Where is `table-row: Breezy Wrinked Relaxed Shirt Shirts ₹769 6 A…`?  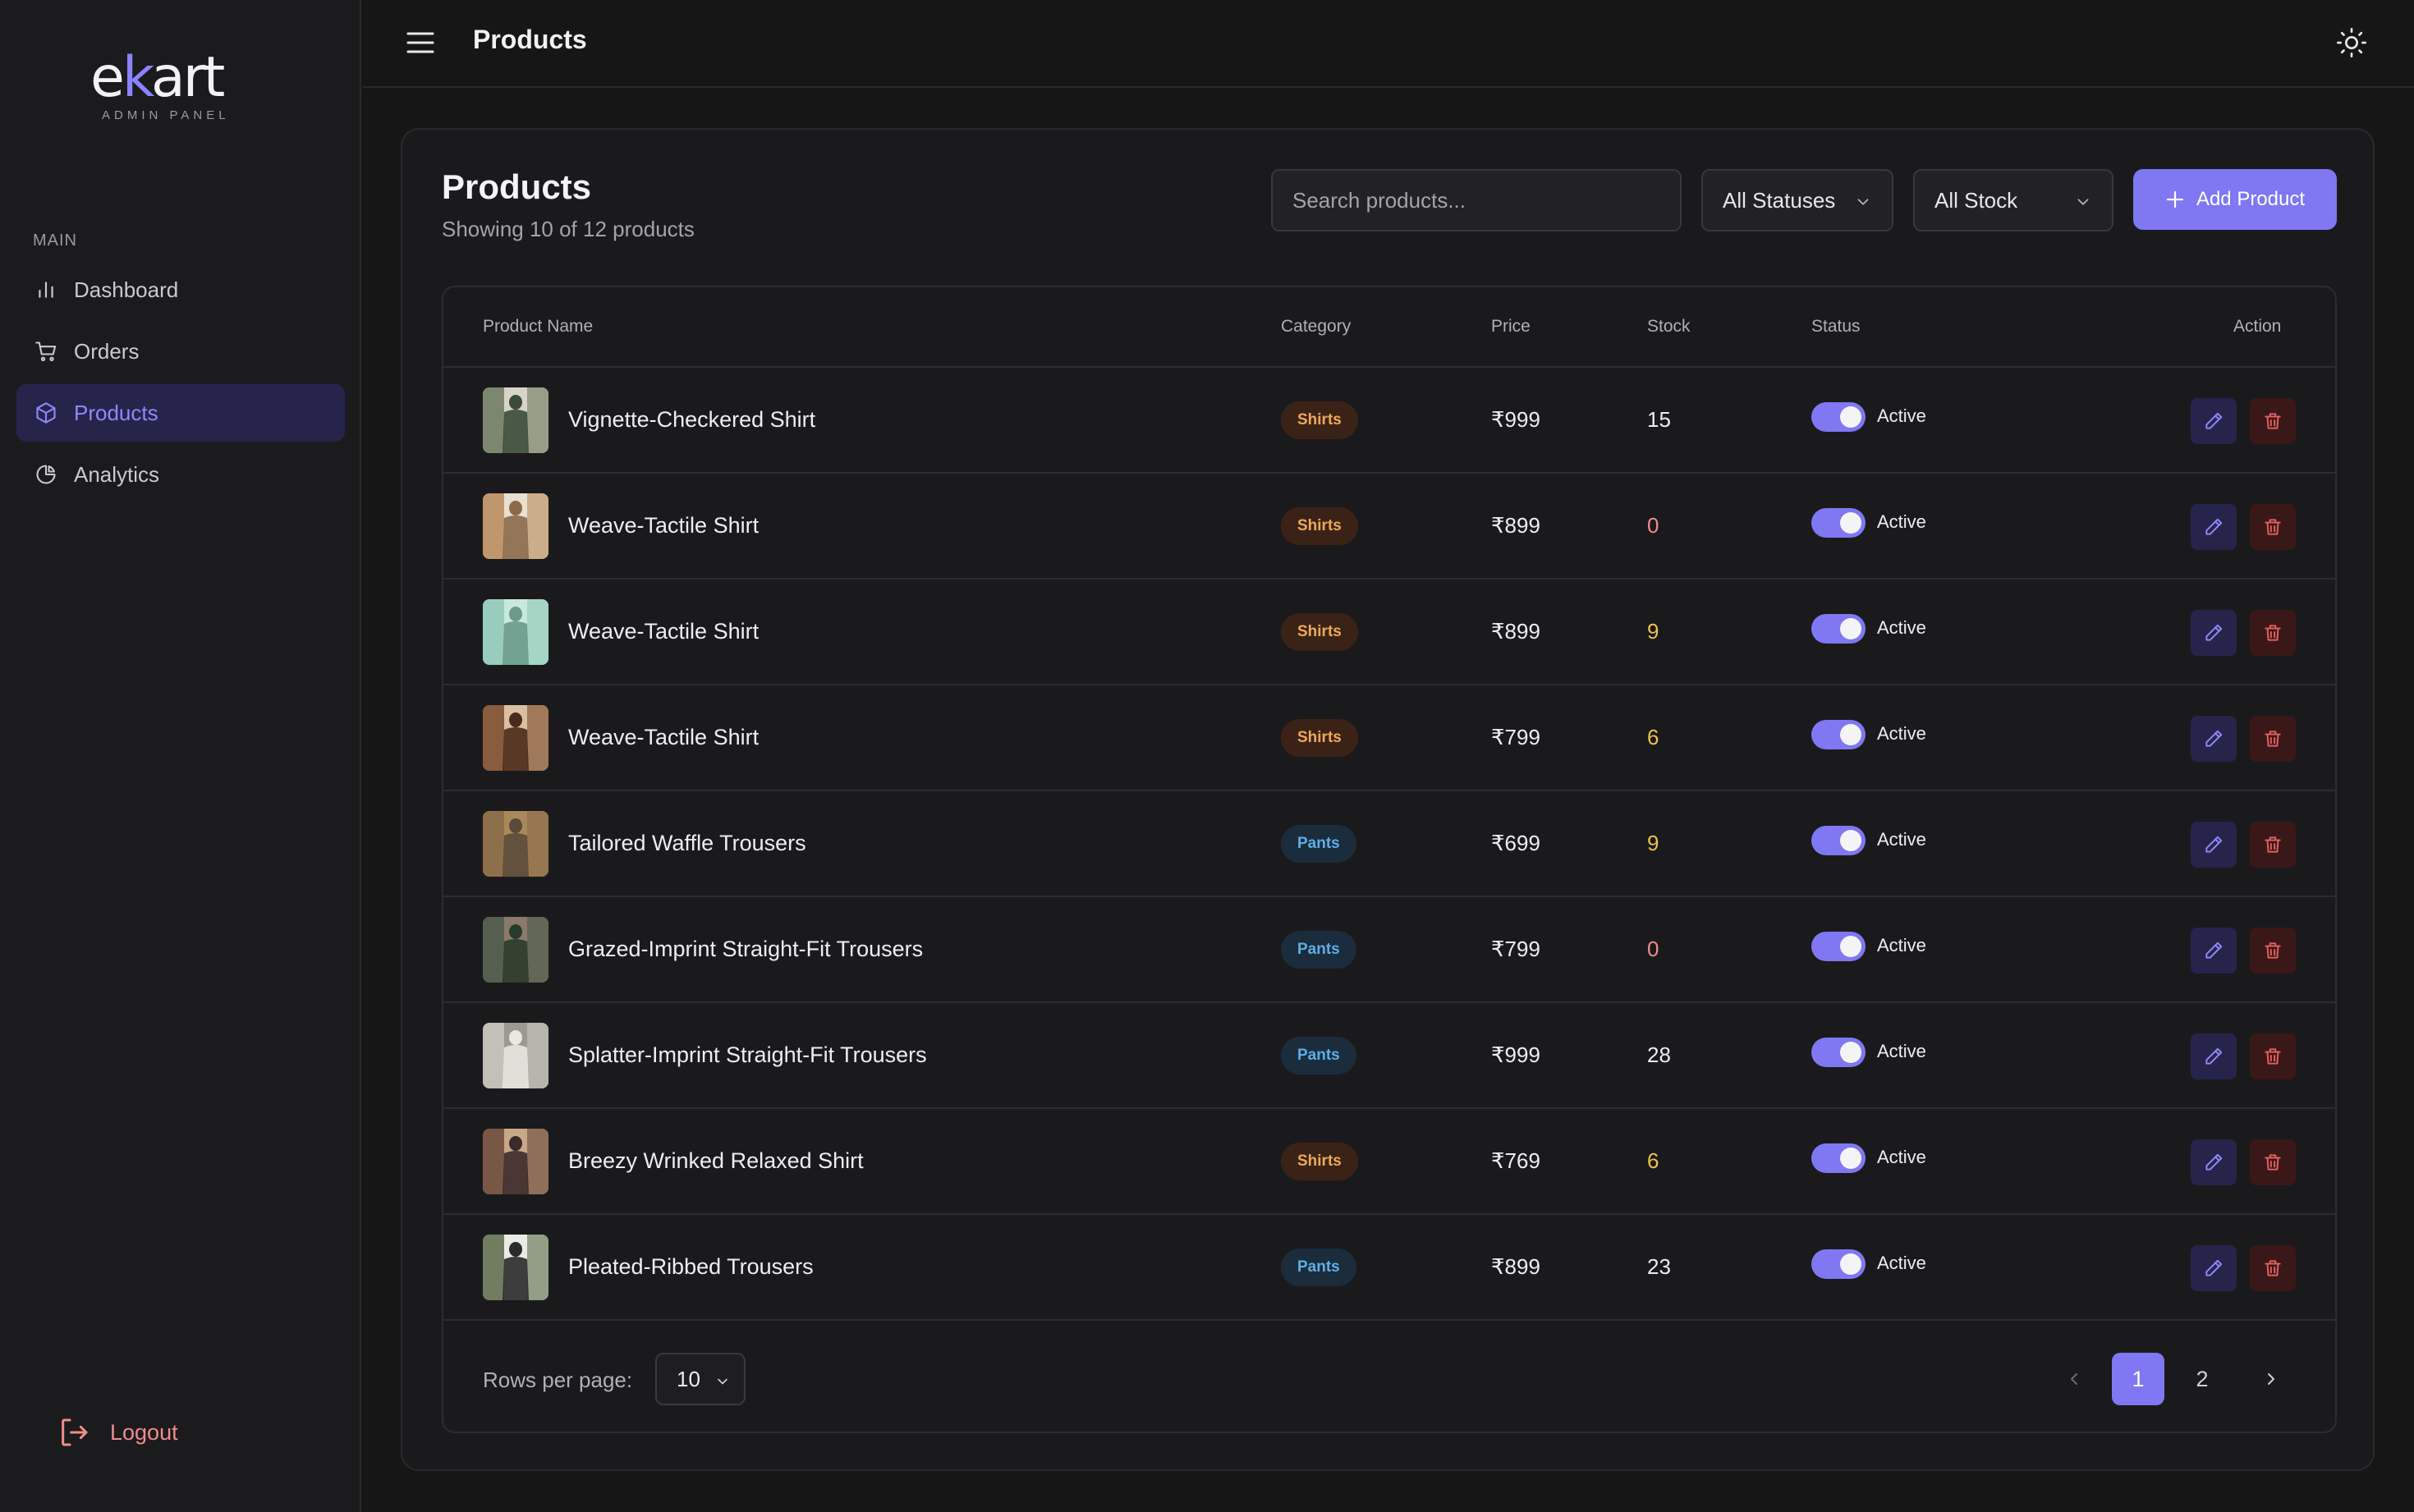 table-row: Breezy Wrinked Relaxed Shirt Shirts ₹769 6 A… is located at coordinates (1389, 1162).